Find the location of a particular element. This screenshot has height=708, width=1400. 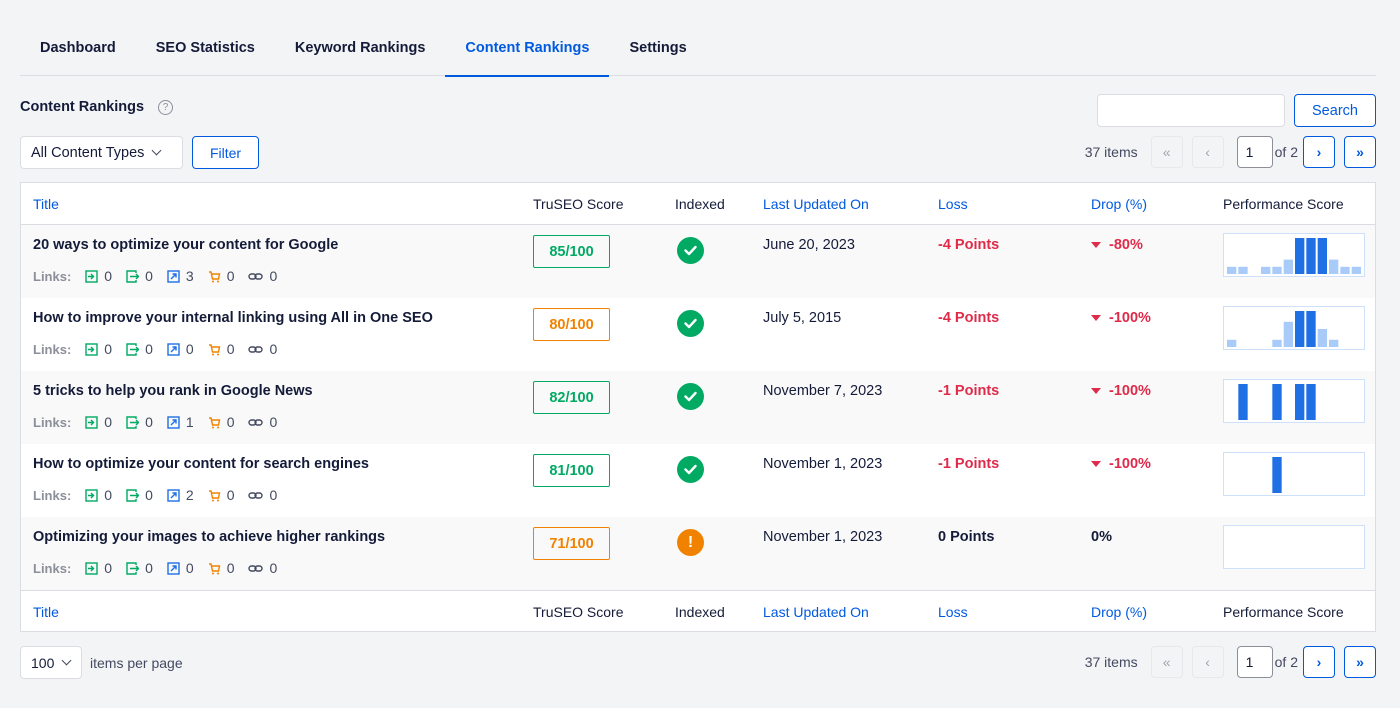

link-count: 2 is located at coordinates (189, 495).